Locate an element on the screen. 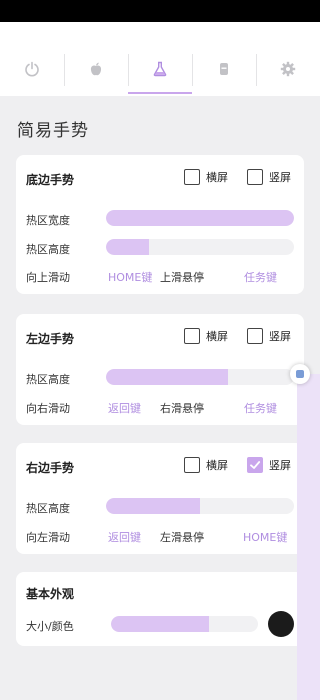 The image size is (320, 700). tab-power is located at coordinates (32, 71).